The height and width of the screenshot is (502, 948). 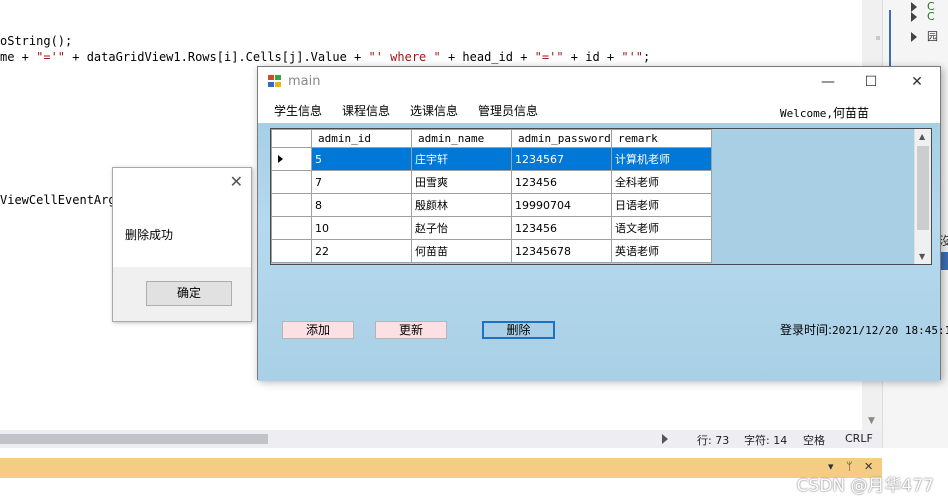 I want to click on menu-student-info: 学生信息, so click(x=298, y=110).